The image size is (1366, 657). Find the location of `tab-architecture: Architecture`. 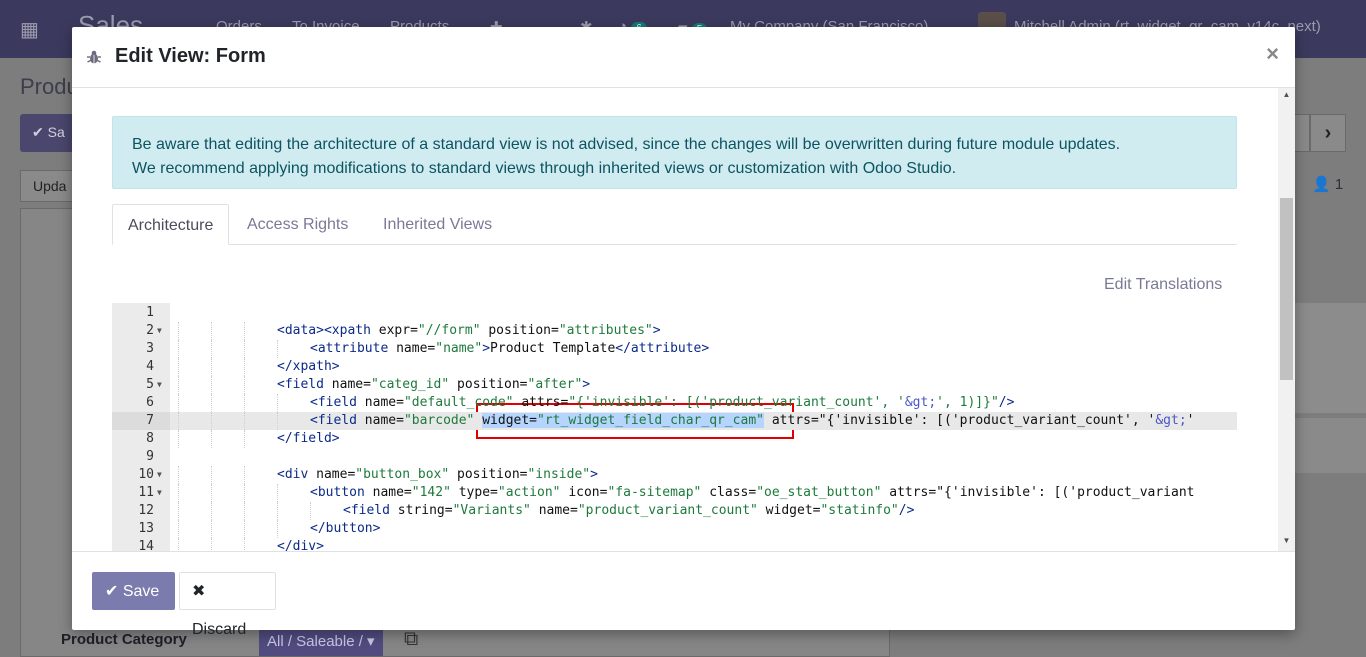

tab-architecture: Architecture is located at coordinates (171, 224).